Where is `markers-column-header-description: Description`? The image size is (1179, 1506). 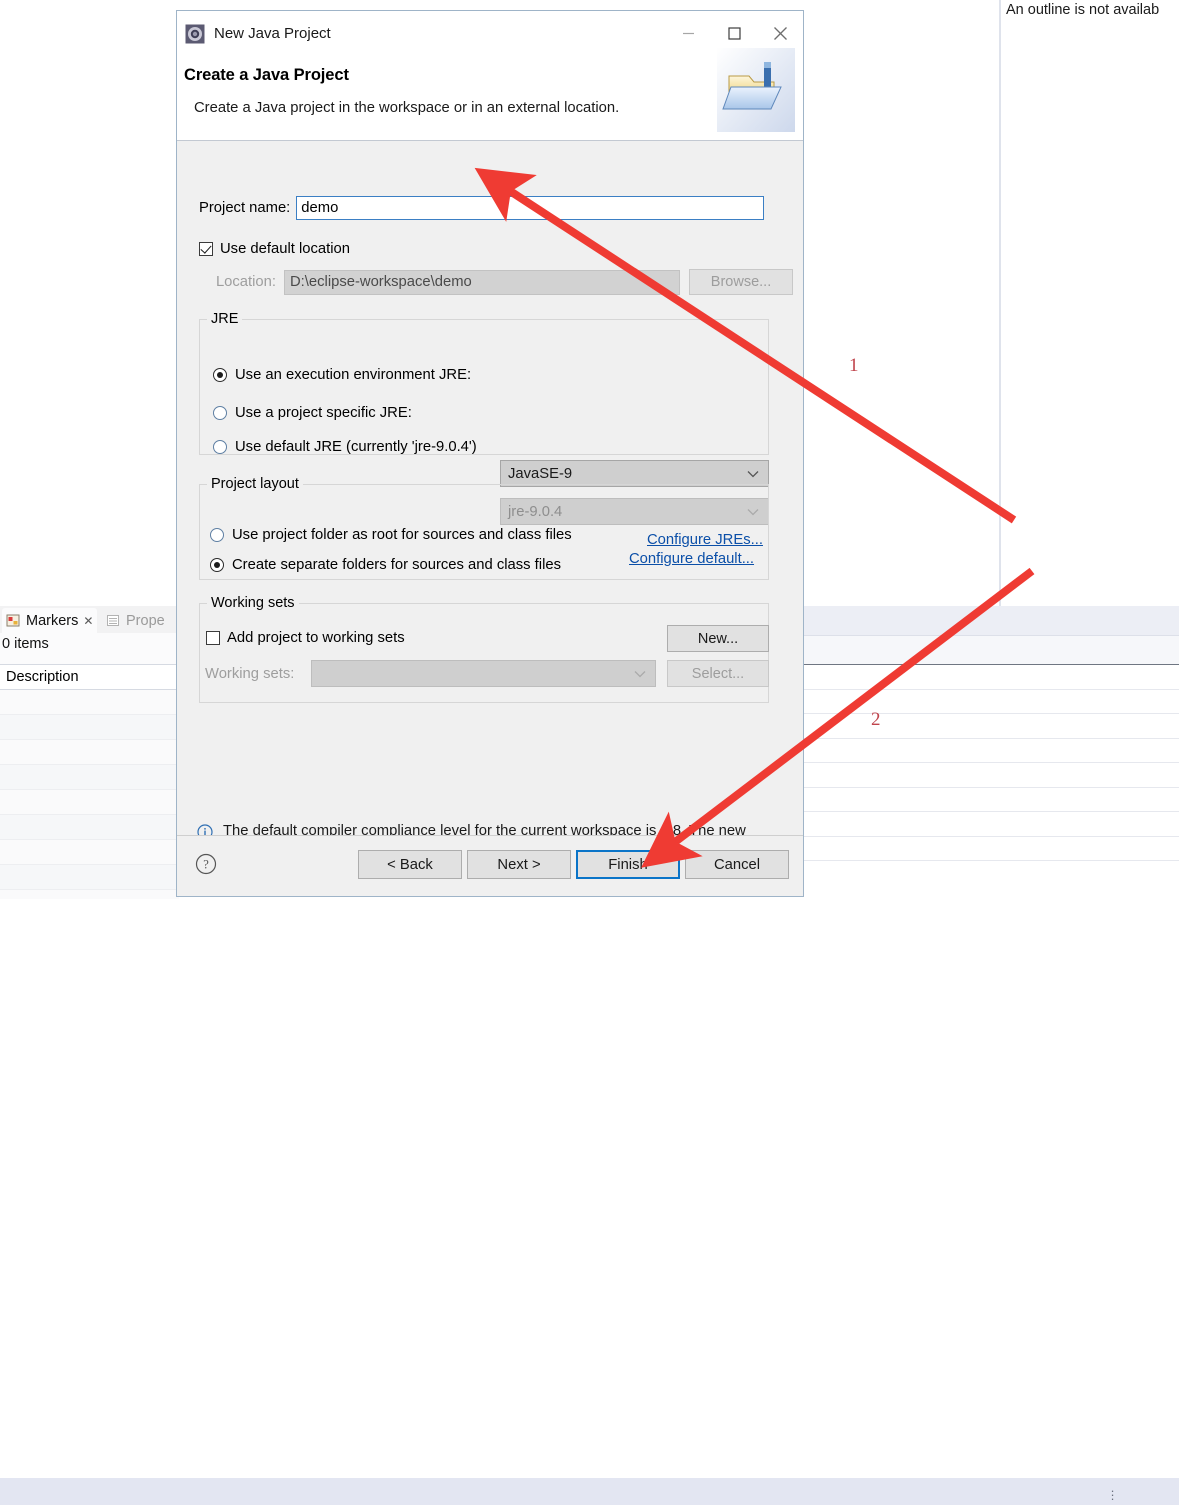 markers-column-header-description: Description is located at coordinates (89, 677).